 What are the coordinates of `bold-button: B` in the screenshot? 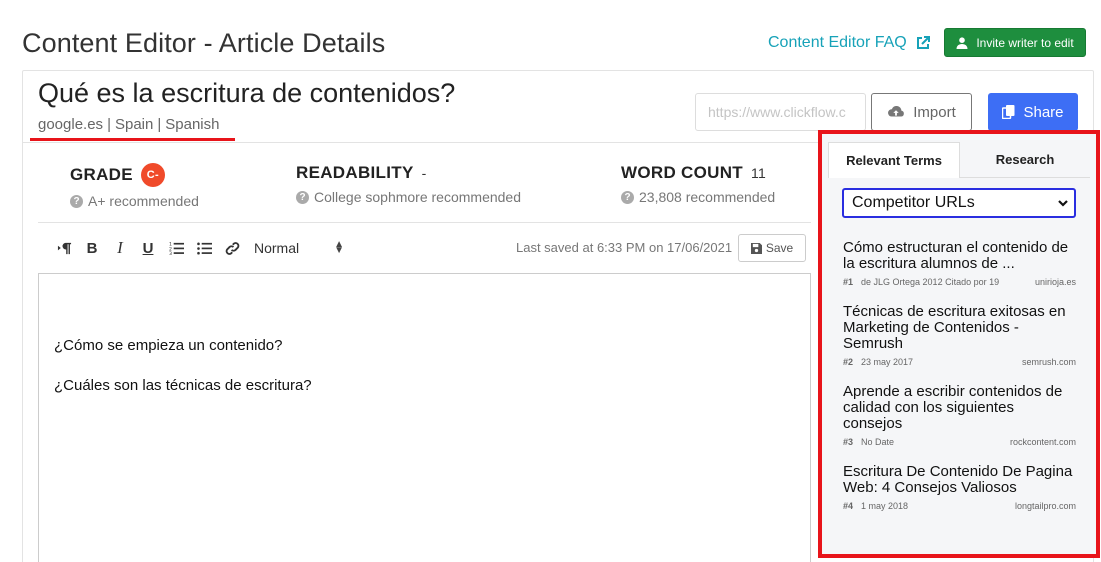 It's located at (92, 248).